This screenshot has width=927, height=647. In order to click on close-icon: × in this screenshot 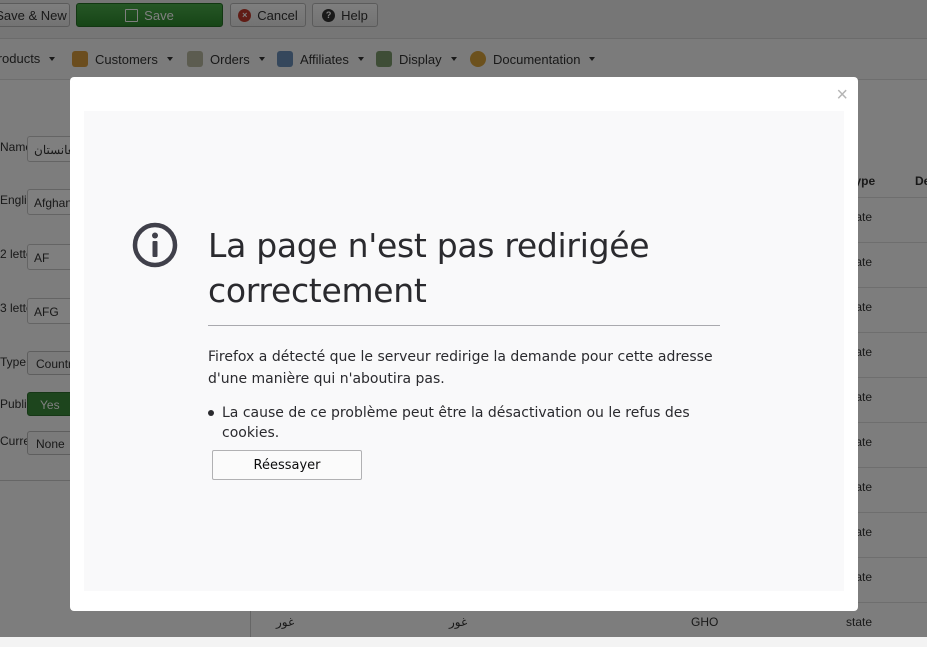, I will do `click(842, 95)`.